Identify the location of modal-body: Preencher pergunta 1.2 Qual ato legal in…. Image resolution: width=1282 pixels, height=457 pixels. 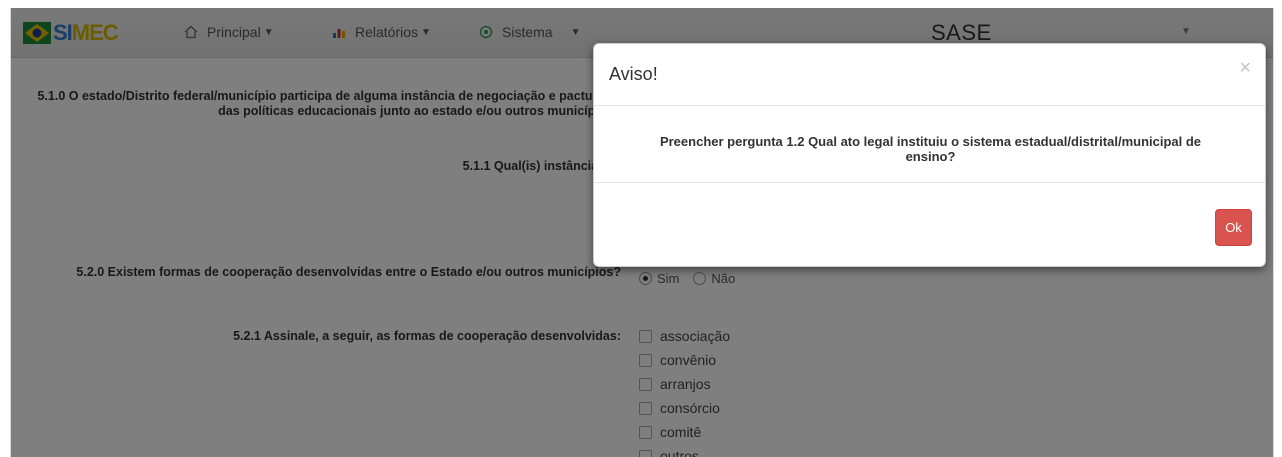
(929, 144).